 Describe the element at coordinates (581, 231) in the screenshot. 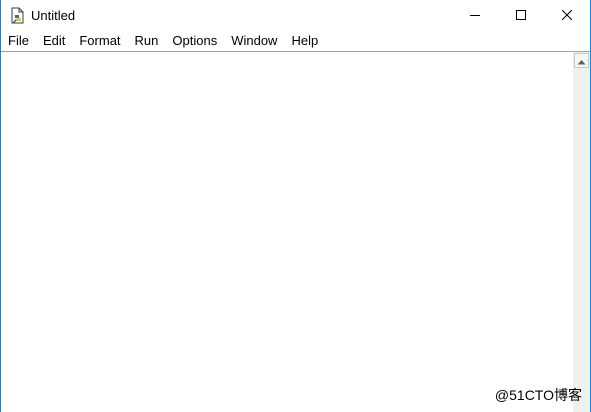

I see `vertical-scrollbar` at that location.